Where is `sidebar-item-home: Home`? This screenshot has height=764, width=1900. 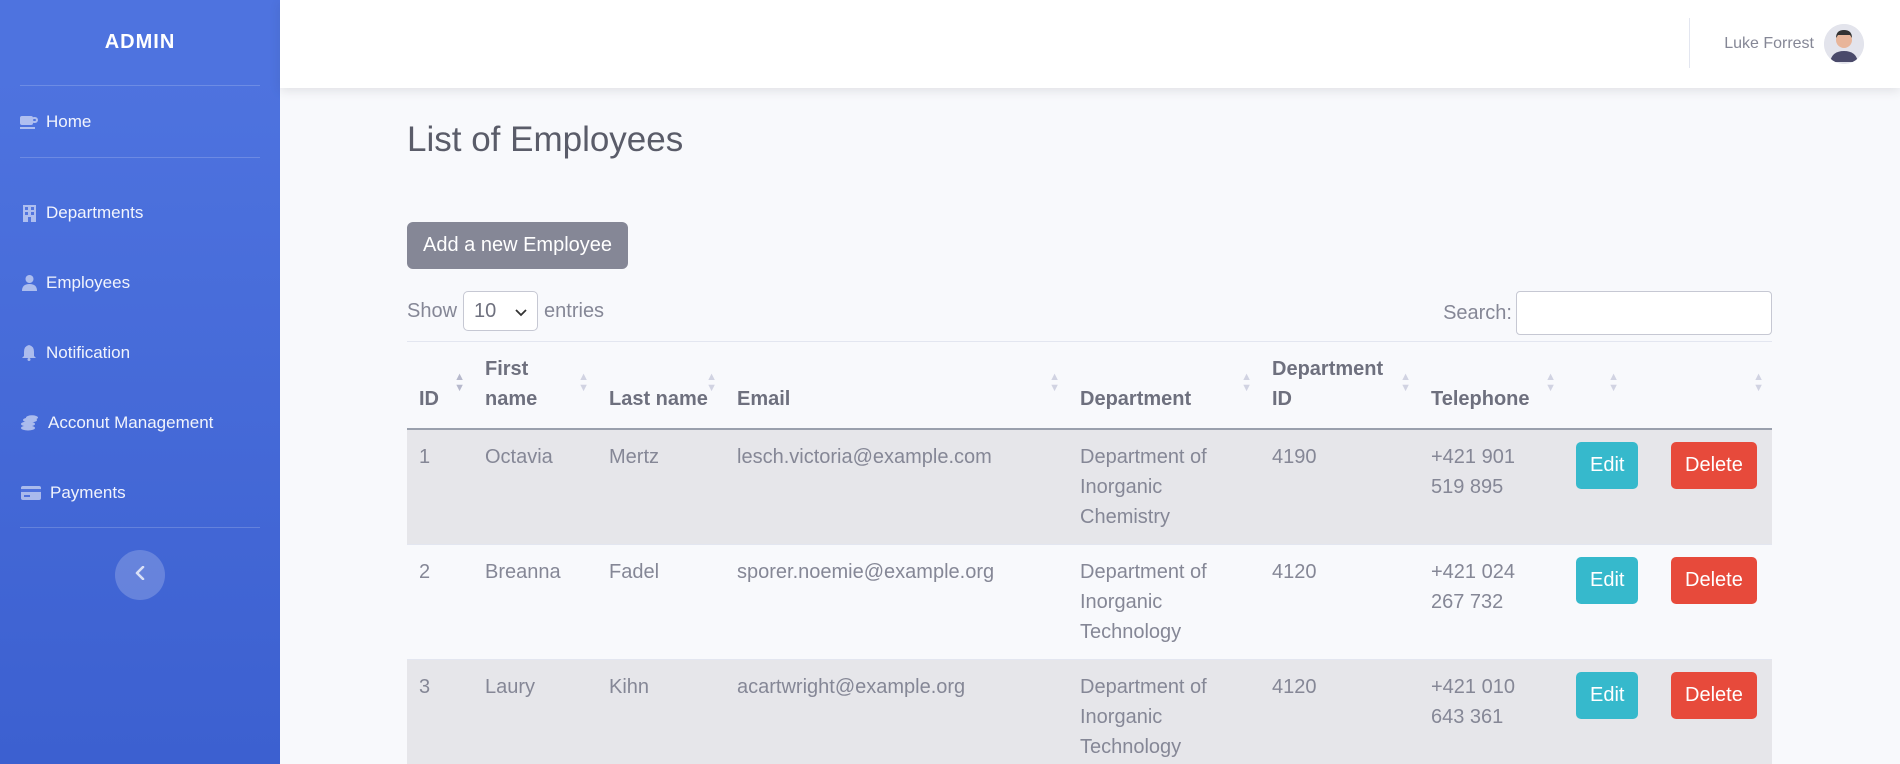
sidebar-item-home: Home is located at coordinates (140, 121).